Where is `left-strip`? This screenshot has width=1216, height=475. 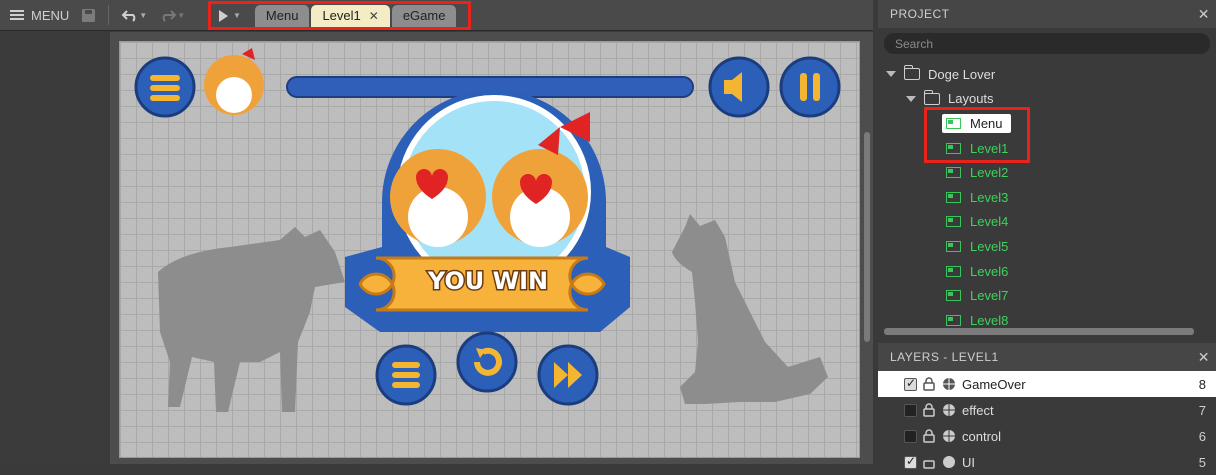
left-strip is located at coordinates (55, 248).